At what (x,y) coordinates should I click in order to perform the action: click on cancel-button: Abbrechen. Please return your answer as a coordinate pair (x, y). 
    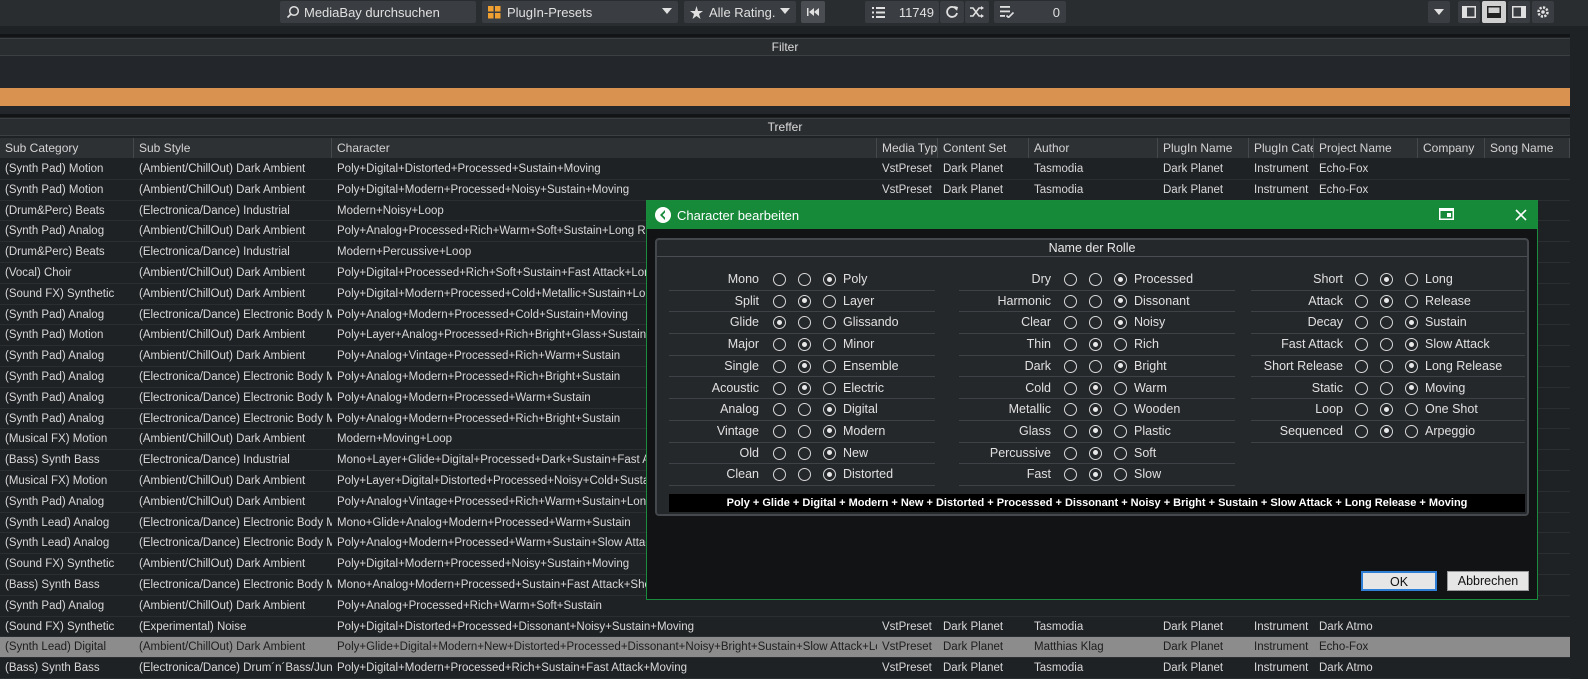
    Looking at the image, I should click on (1488, 581).